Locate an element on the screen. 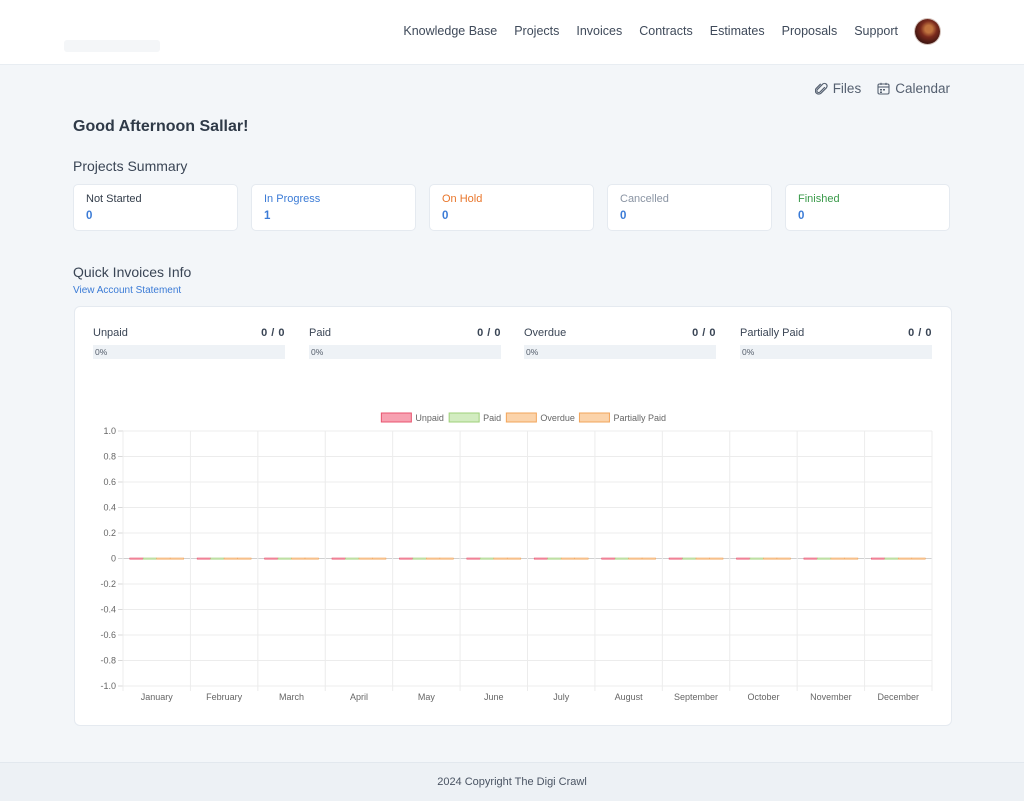 This screenshot has width=1024, height=801. project-card-finished: Finished 0 is located at coordinates (867, 207).